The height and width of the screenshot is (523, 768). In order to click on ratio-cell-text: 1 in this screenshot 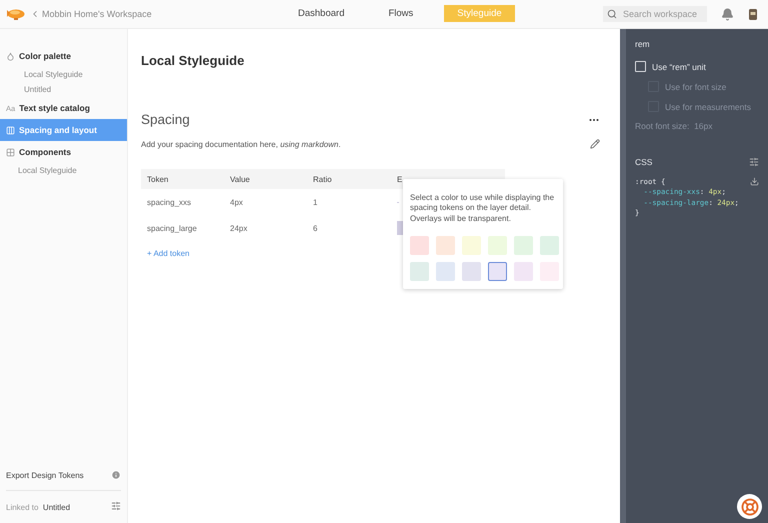, I will do `click(315, 202)`.